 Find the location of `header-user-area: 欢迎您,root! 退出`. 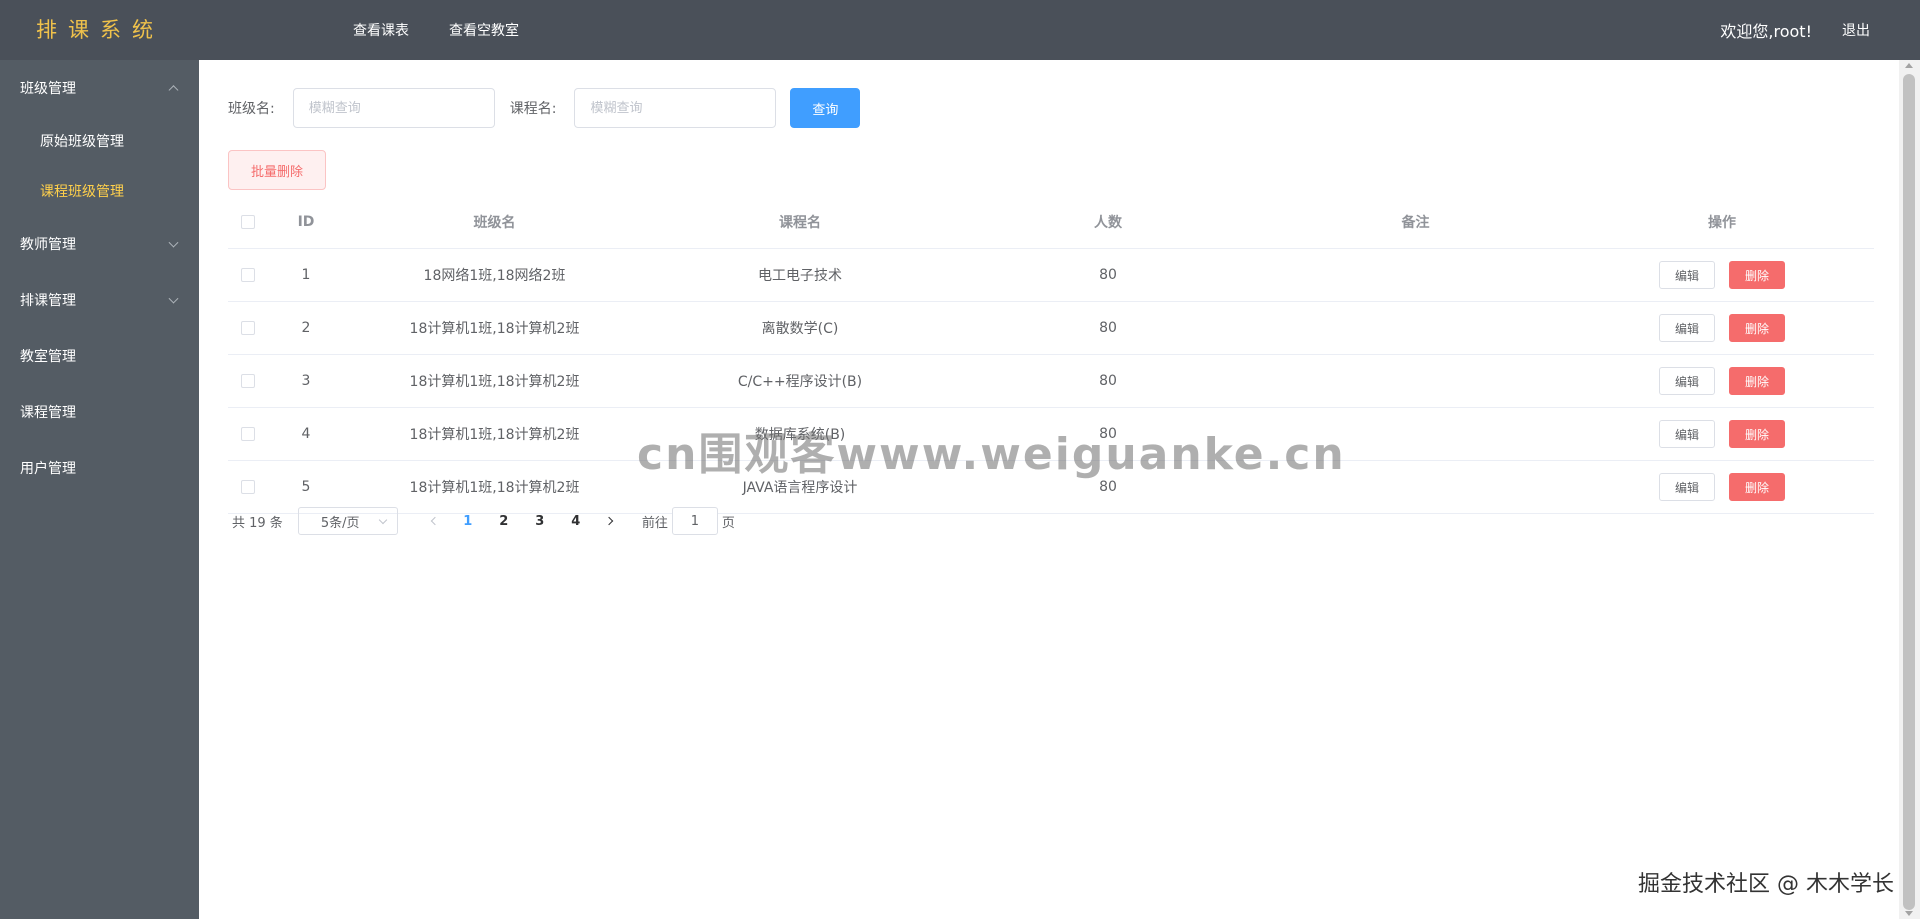

header-user-area: 欢迎您,root! 退出 is located at coordinates (1795, 30).